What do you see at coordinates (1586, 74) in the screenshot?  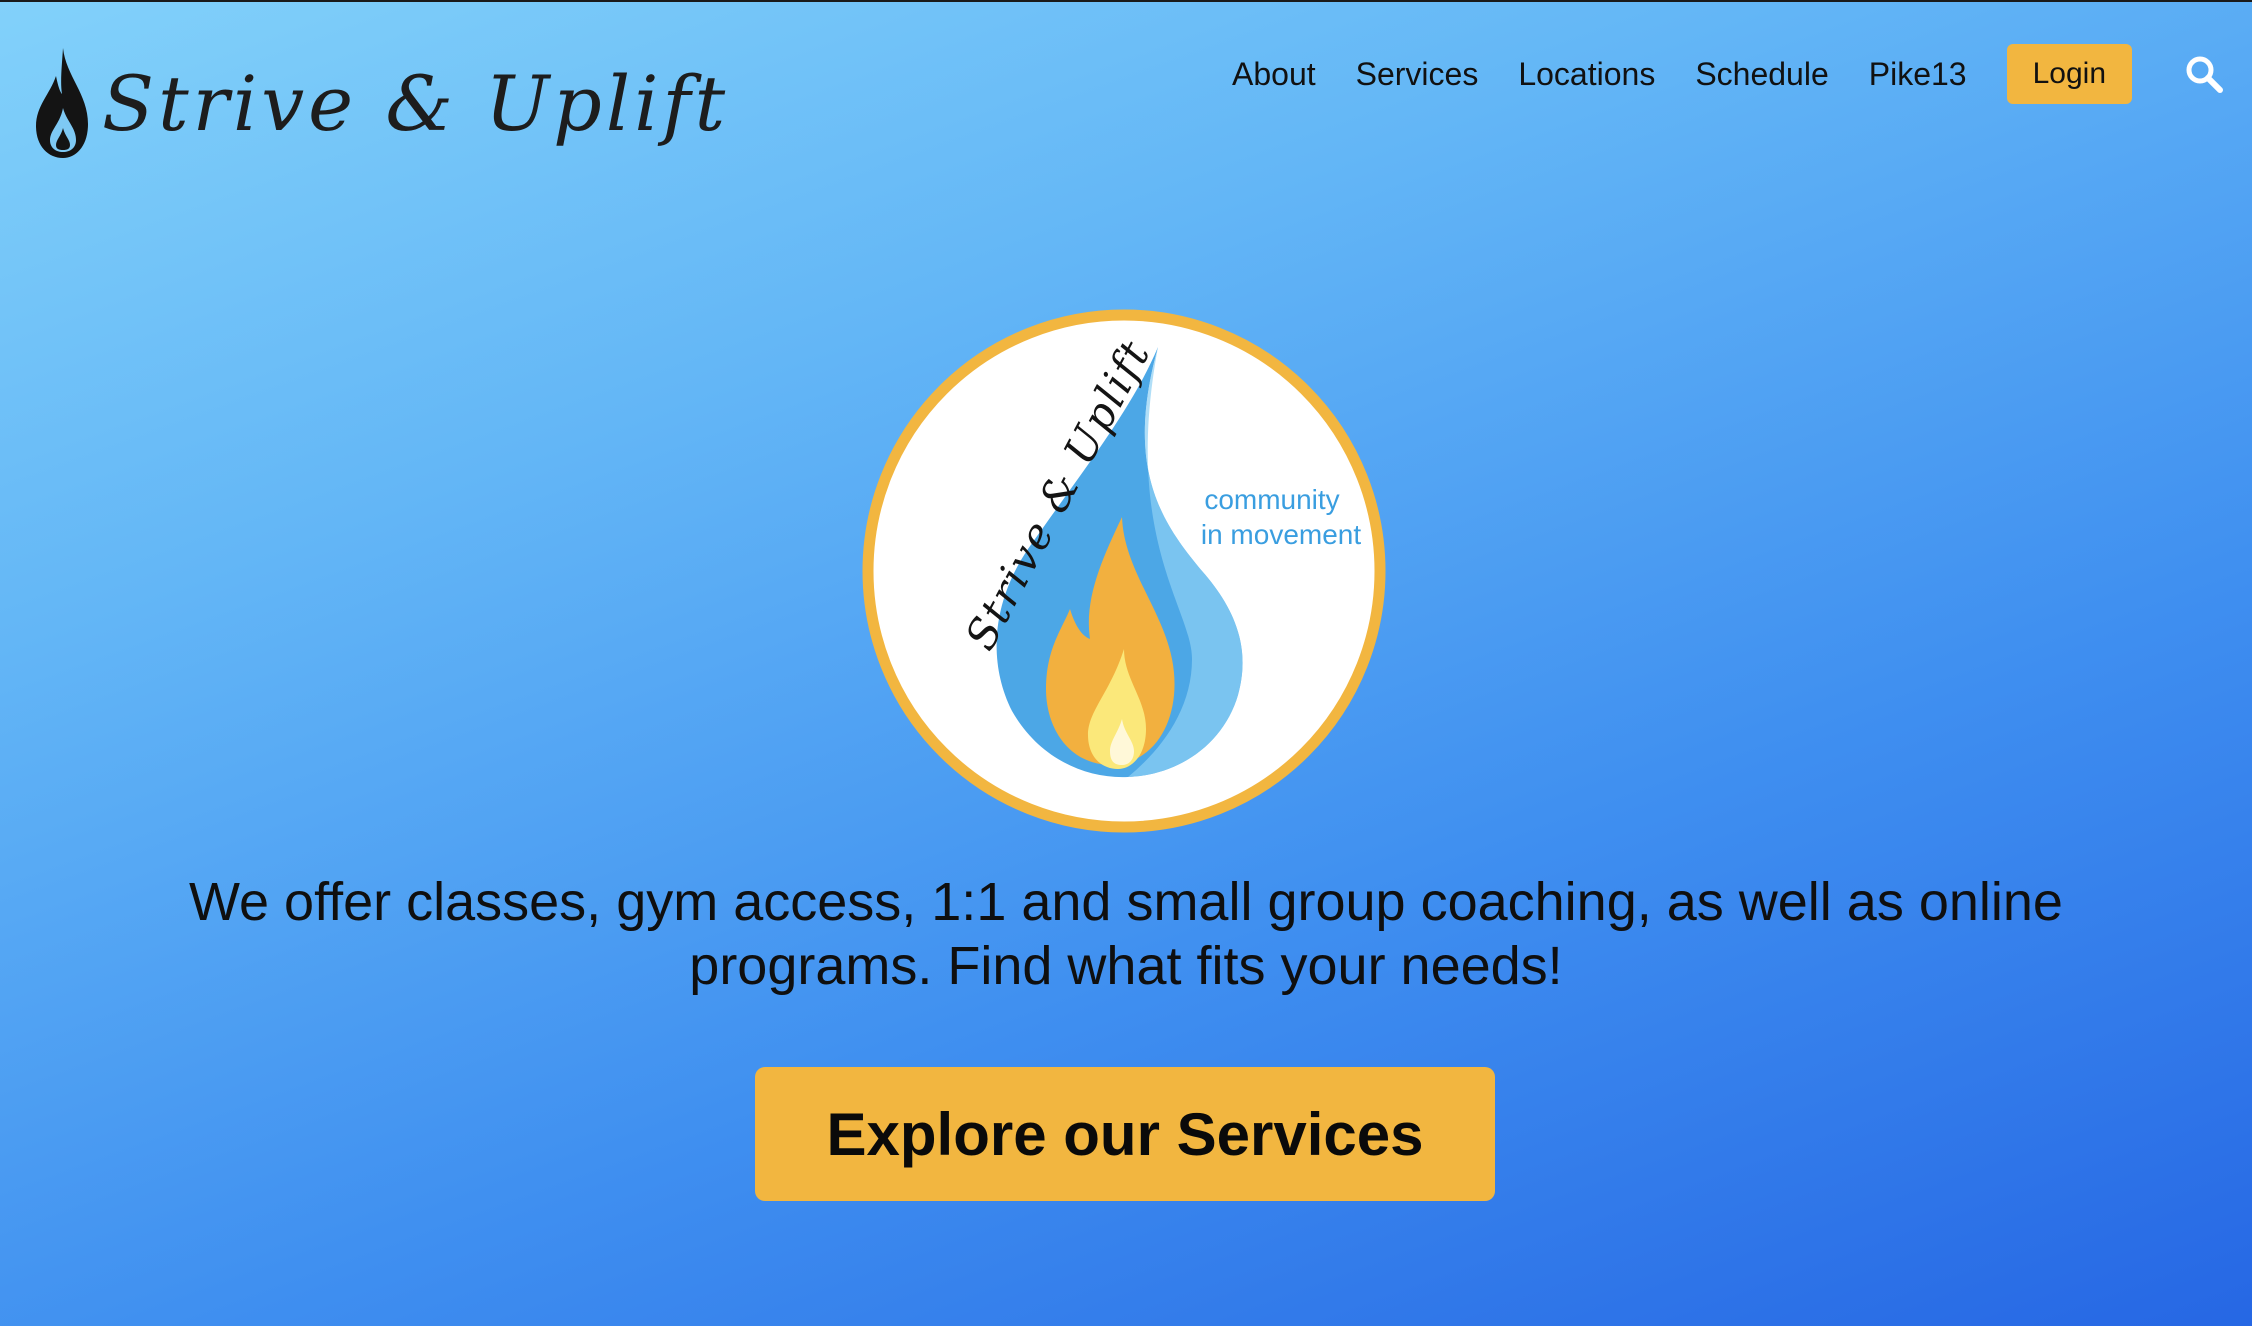 I see `nav-locations: Locations` at bounding box center [1586, 74].